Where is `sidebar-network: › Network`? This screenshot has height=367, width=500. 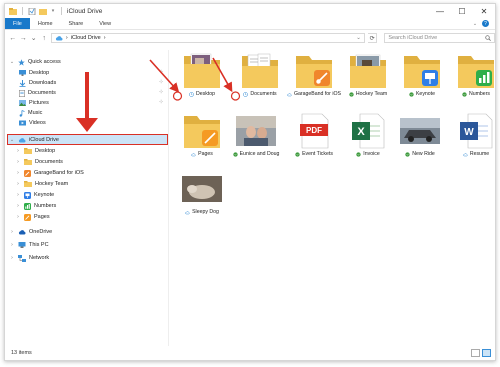
sidebar-network: › Network is located at coordinates (29, 258).